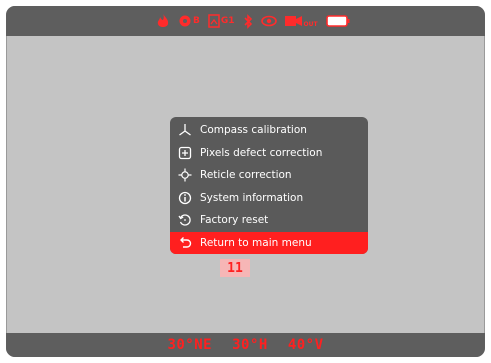 Image resolution: width=491 pixels, height=363 pixels. I want to click on picture-mode-icon: G1, so click(221, 21).